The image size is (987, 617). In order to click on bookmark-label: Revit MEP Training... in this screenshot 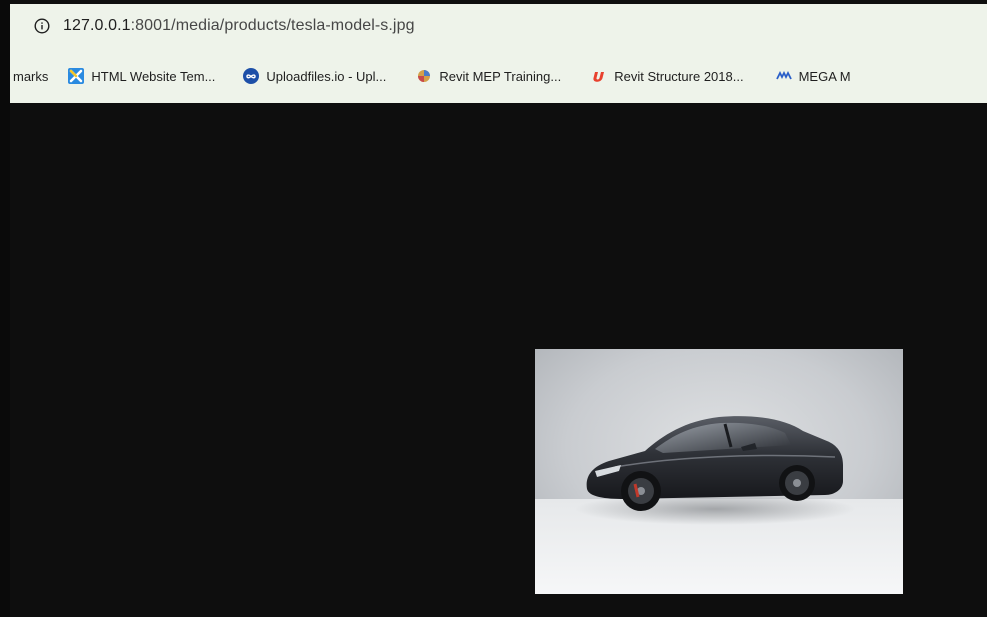, I will do `click(500, 76)`.